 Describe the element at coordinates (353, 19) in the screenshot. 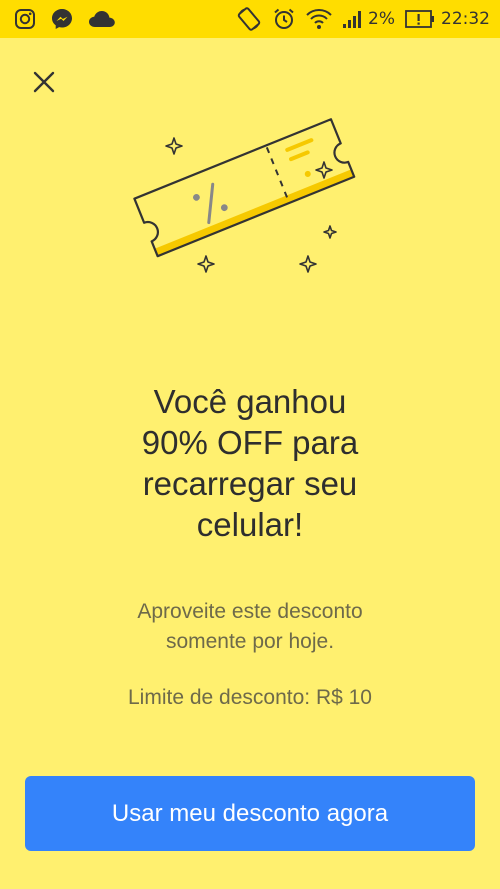

I see `signal-icon` at that location.